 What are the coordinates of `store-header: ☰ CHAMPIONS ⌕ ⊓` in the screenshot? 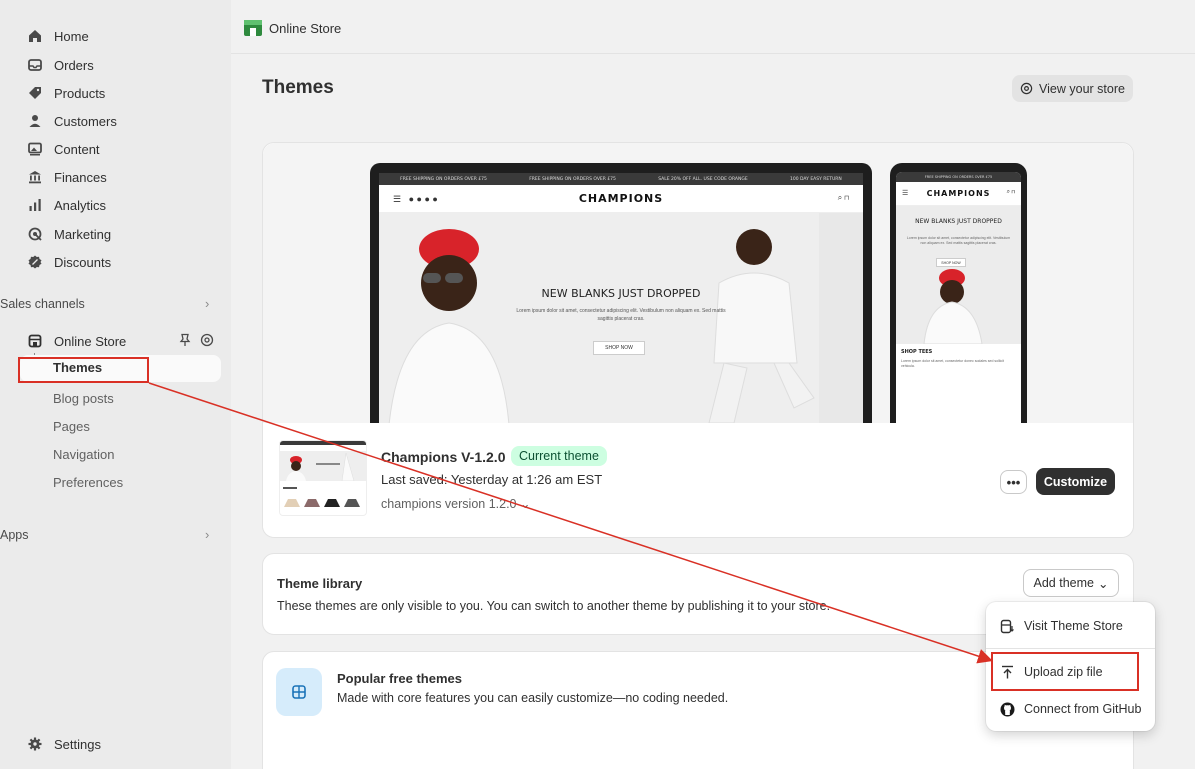 It's located at (958, 194).